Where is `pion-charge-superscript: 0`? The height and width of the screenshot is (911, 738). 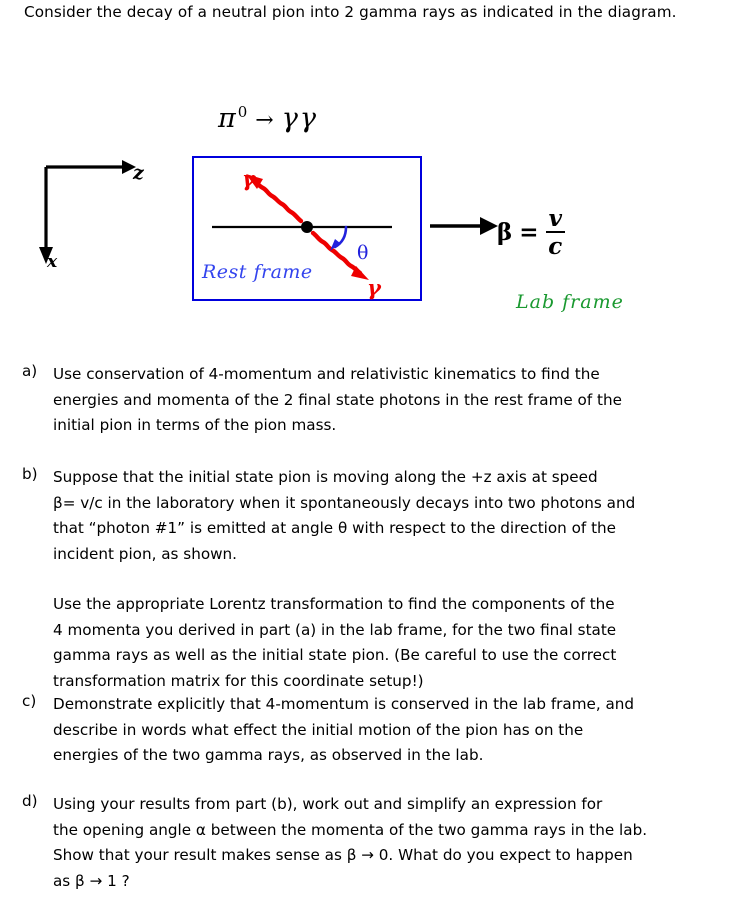
pion-charge-superscript: 0 is located at coordinates (243, 112).